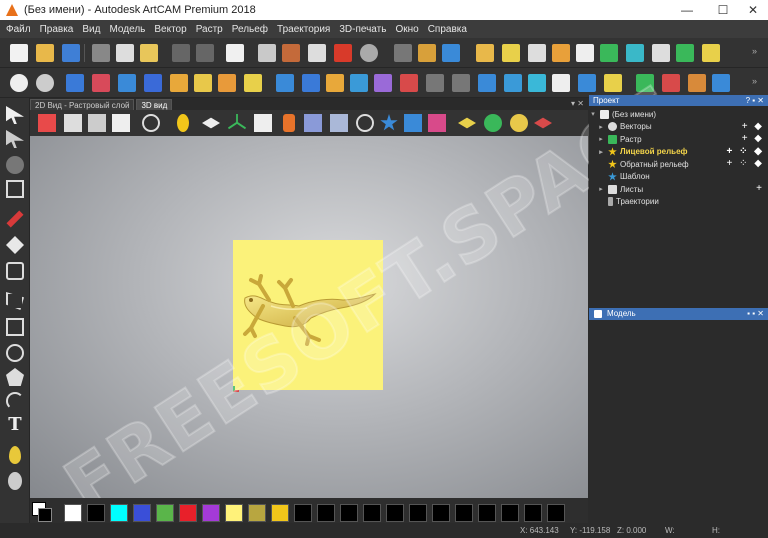 This screenshot has height=538, width=768. I want to click on menu-file: Файл, so click(18, 29).